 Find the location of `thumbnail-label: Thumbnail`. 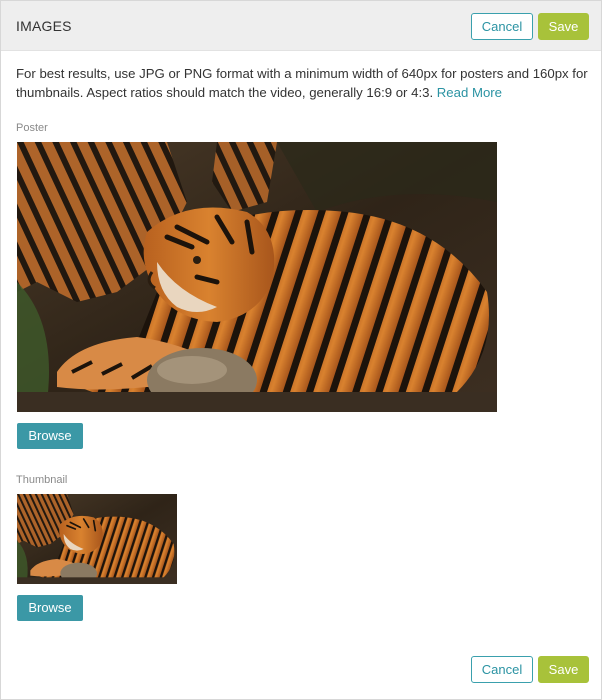

thumbnail-label: Thumbnail is located at coordinates (42, 480).